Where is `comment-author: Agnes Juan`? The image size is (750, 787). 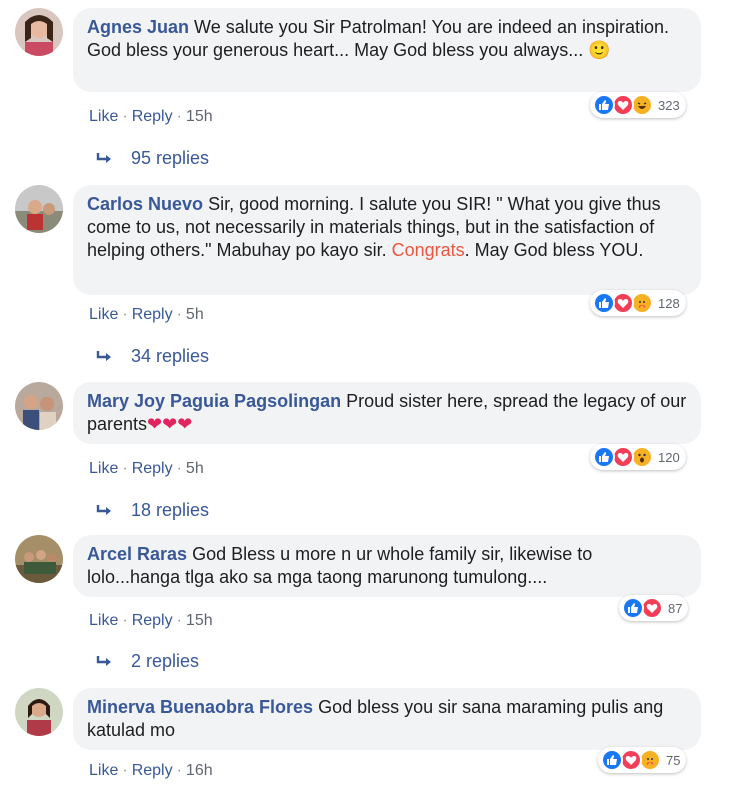
comment-author: Agnes Juan is located at coordinates (138, 27).